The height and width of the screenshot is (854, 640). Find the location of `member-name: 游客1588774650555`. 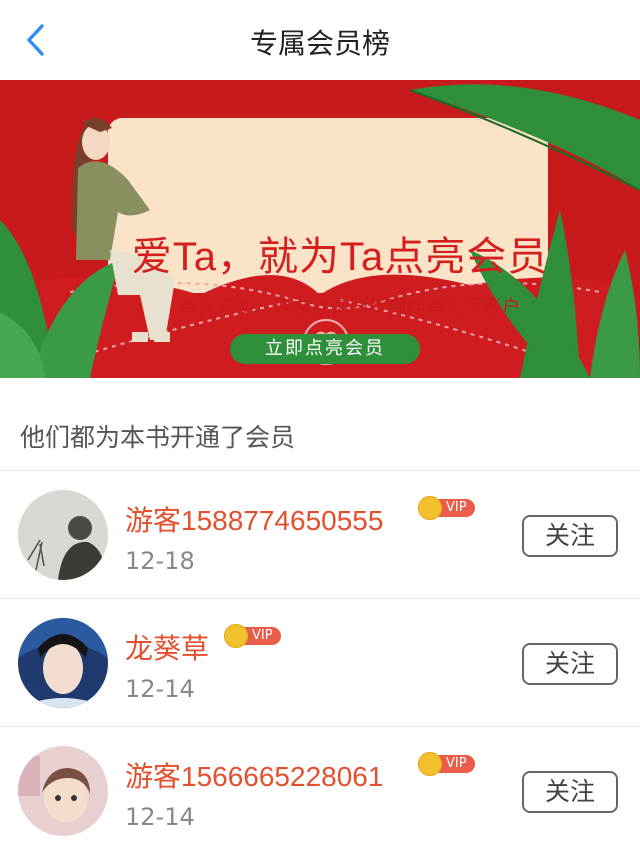

member-name: 游客1588774650555 is located at coordinates (254, 519).